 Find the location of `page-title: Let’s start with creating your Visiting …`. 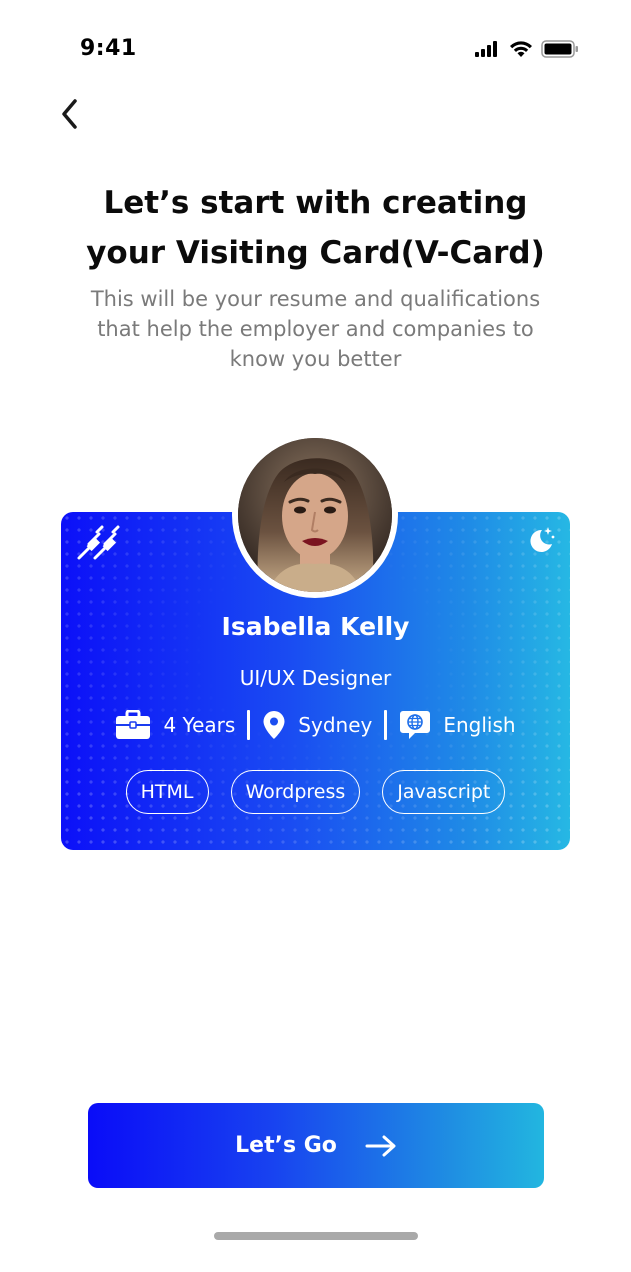

page-title: Let’s start with creating your Visiting … is located at coordinates (315, 228).